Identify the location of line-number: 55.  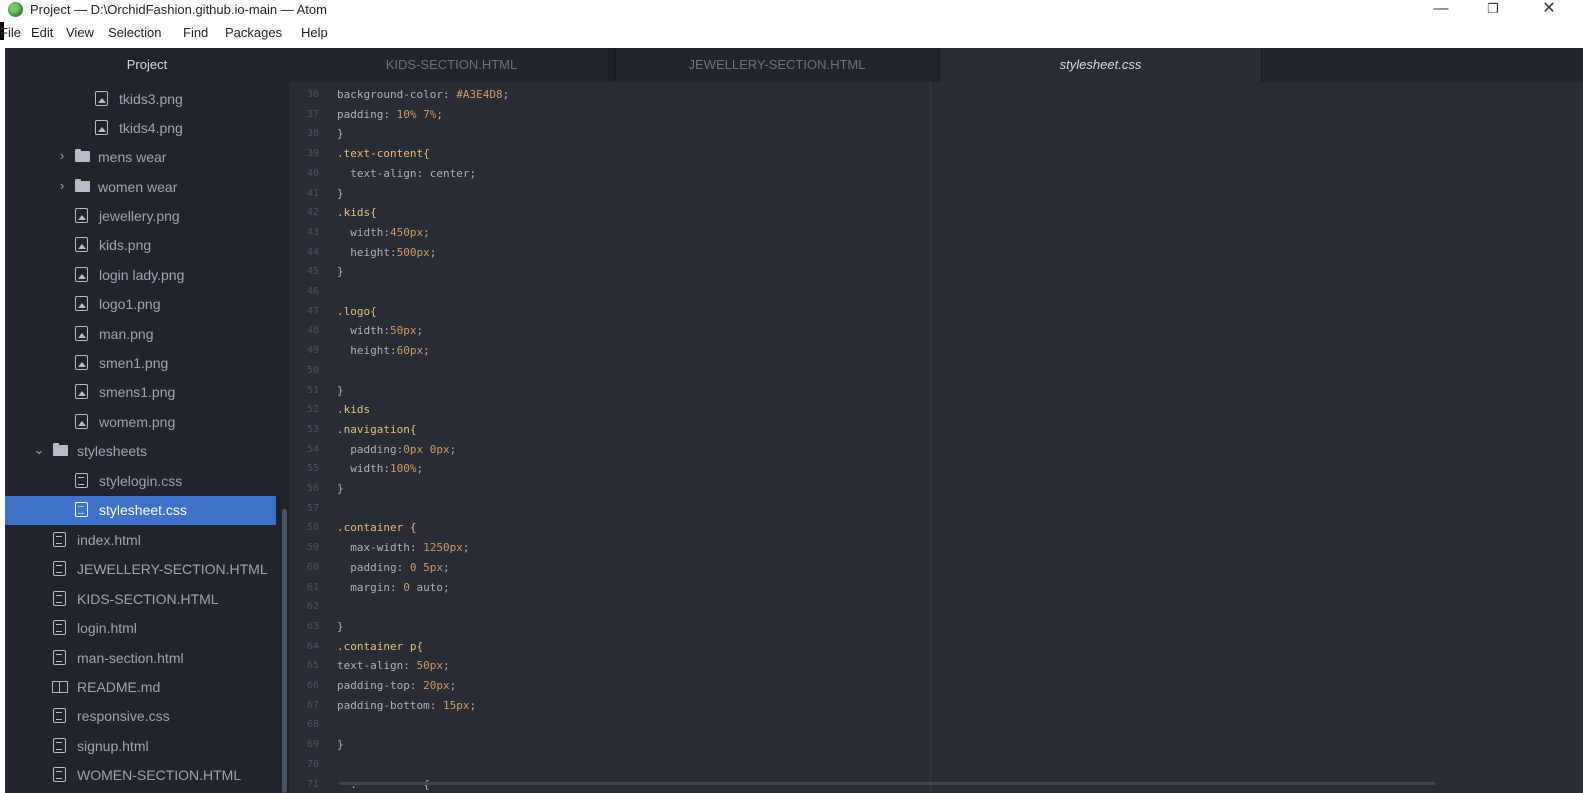
(312, 469).